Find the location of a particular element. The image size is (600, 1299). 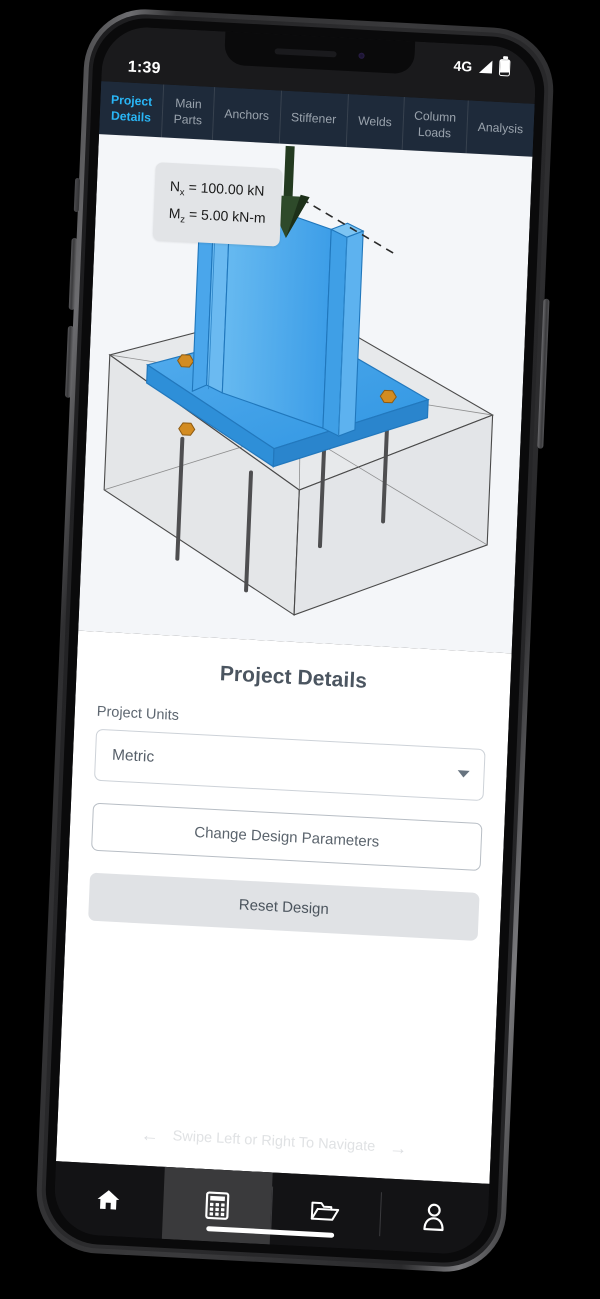

arrow-right-icon: → is located at coordinates (398, 1148).